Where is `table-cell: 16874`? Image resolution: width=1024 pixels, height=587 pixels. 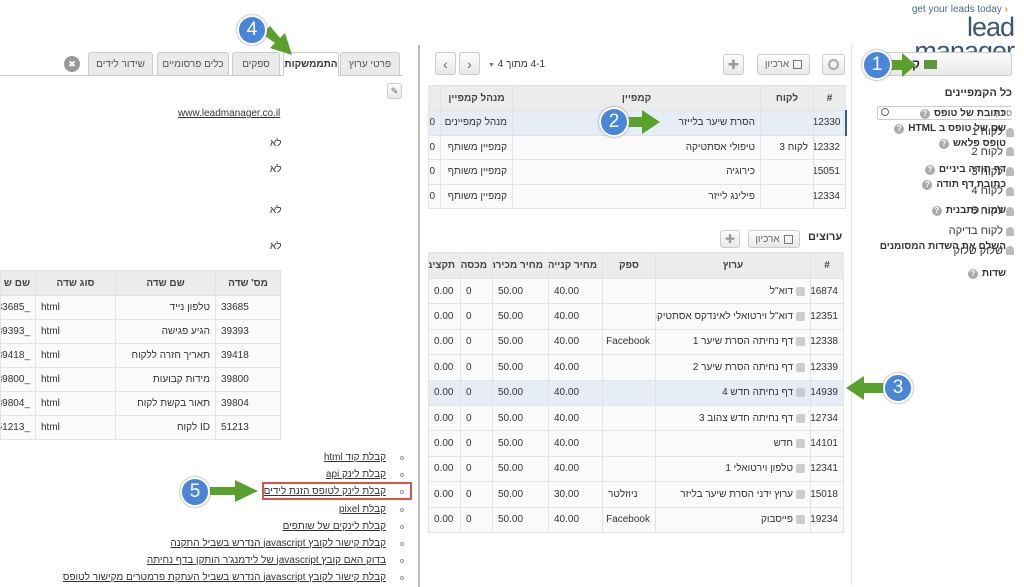
table-cell: 16874 is located at coordinates (827, 291).